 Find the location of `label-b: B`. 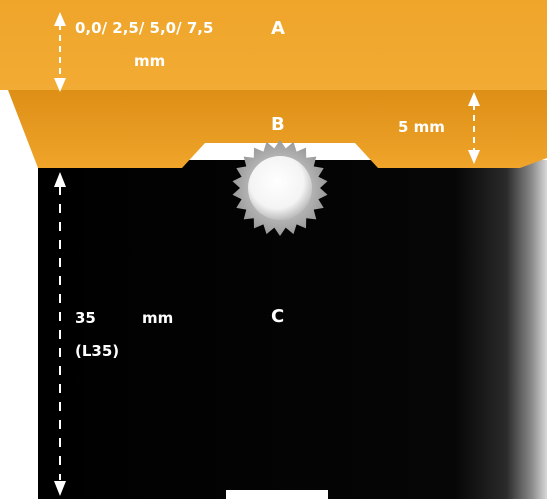

label-b: B is located at coordinates (278, 124).